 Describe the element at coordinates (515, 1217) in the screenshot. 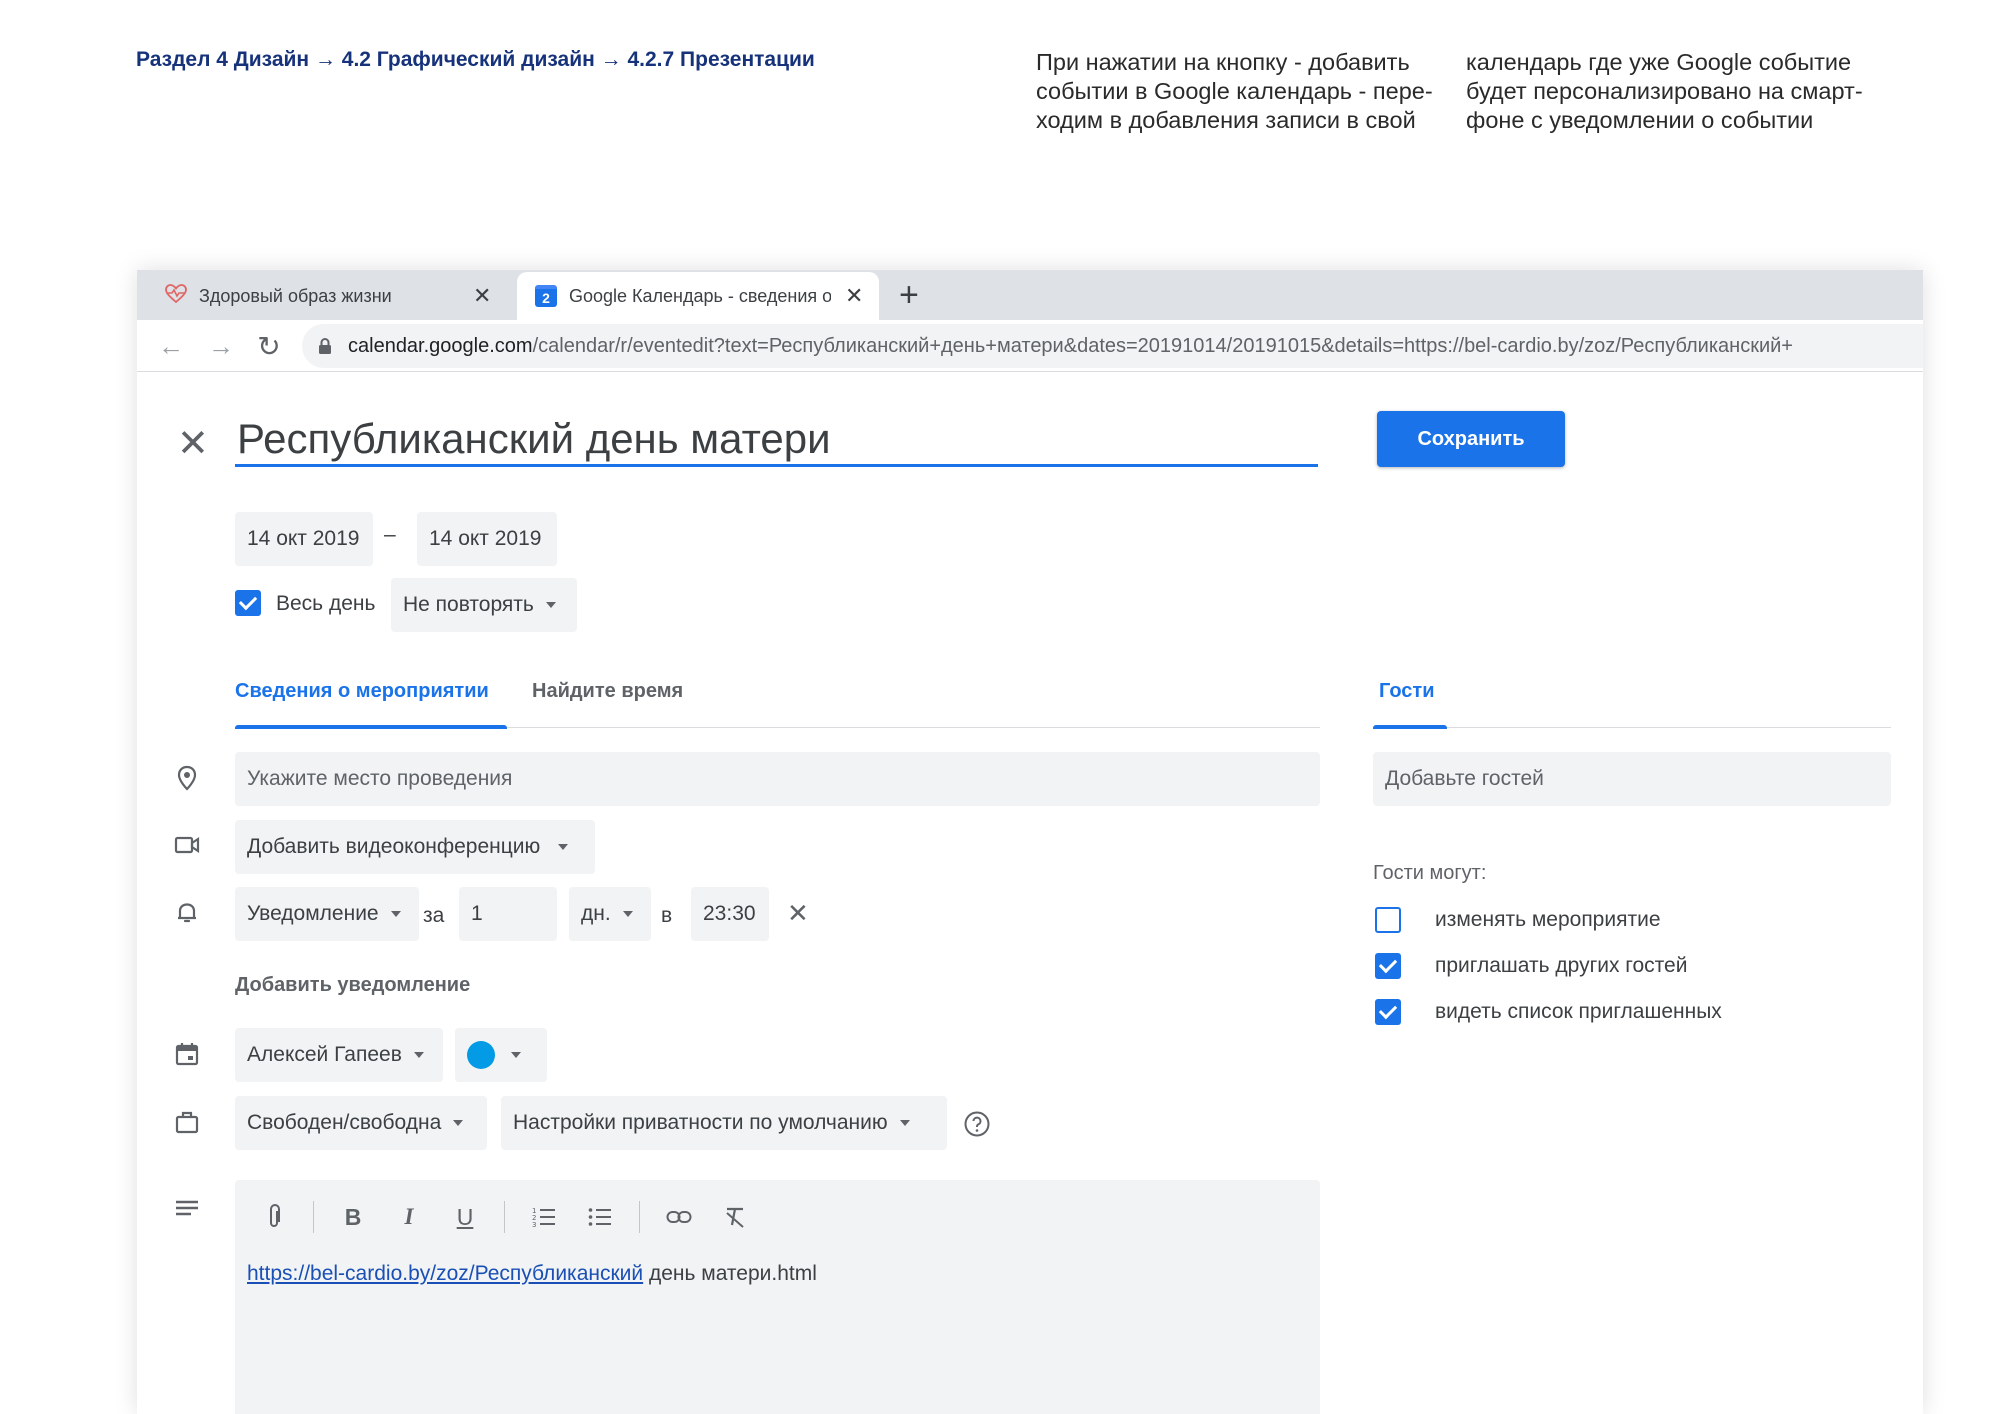

I see `editor-toolbar: B I U 123` at that location.